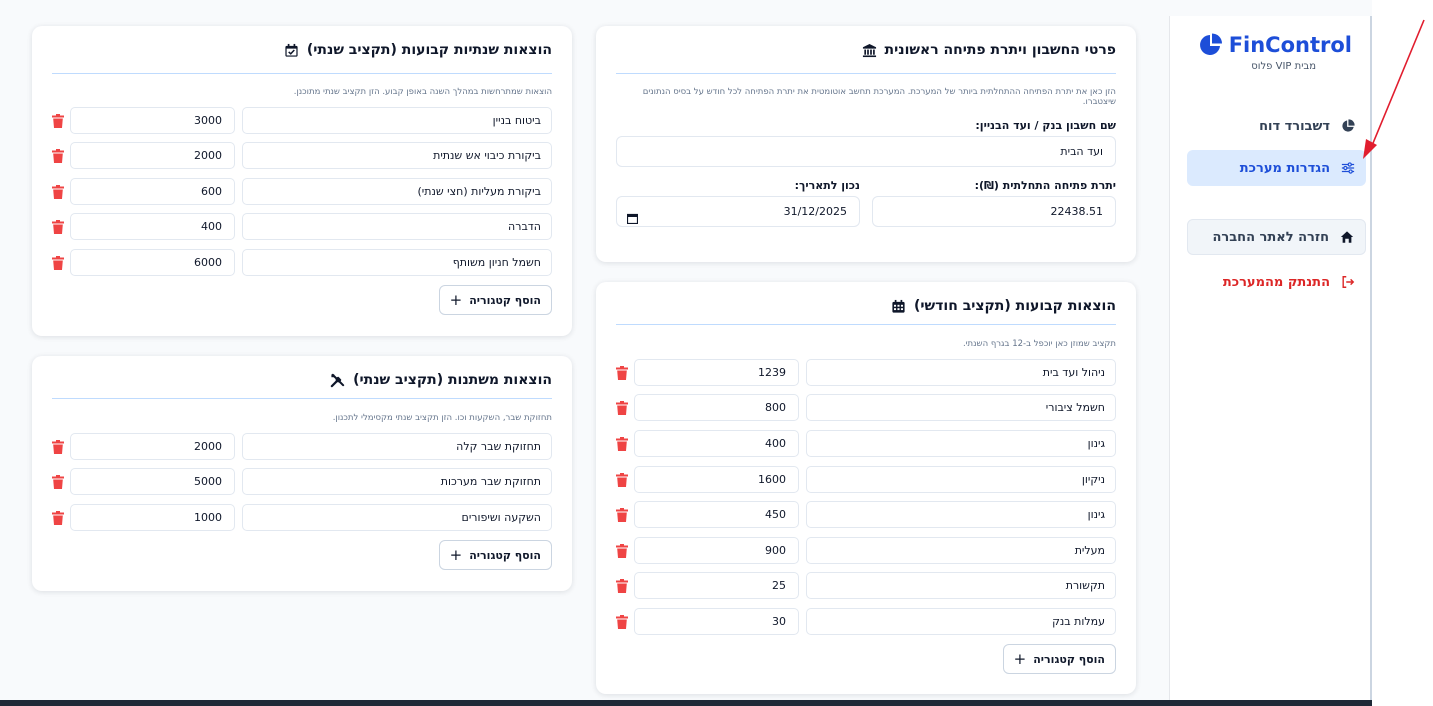 The height and width of the screenshot is (706, 1433). Describe the element at coordinates (397, 262) in the screenshot. I see `category-name-input: חשמל חניון משותף` at that location.